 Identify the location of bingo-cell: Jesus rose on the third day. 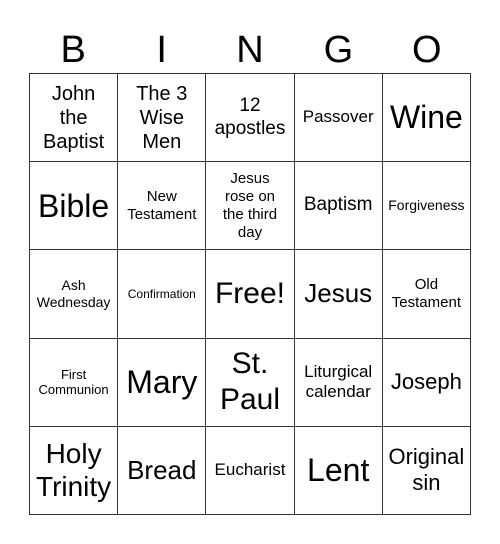
(250, 206).